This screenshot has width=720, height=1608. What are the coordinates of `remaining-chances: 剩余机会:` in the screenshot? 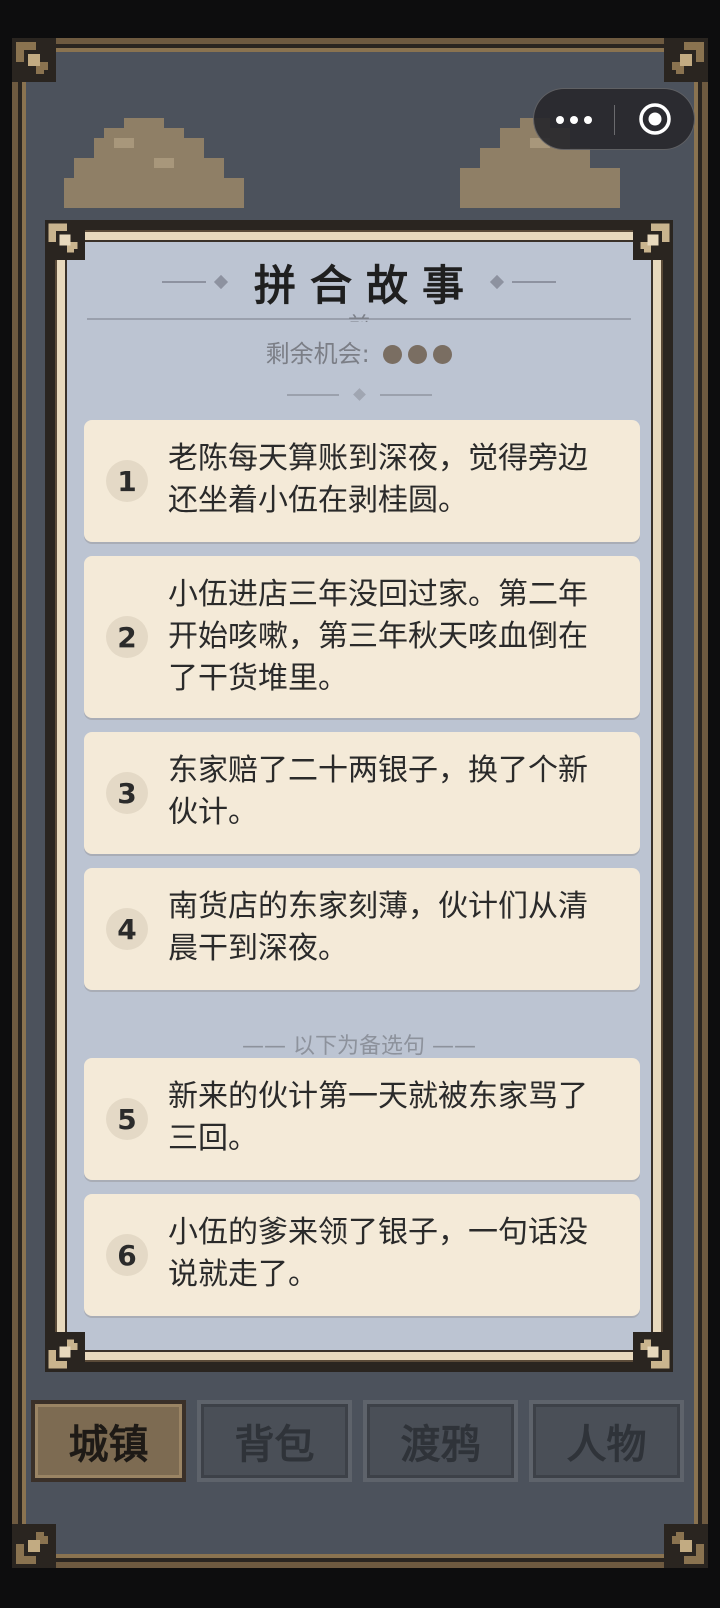 It's located at (359, 351).